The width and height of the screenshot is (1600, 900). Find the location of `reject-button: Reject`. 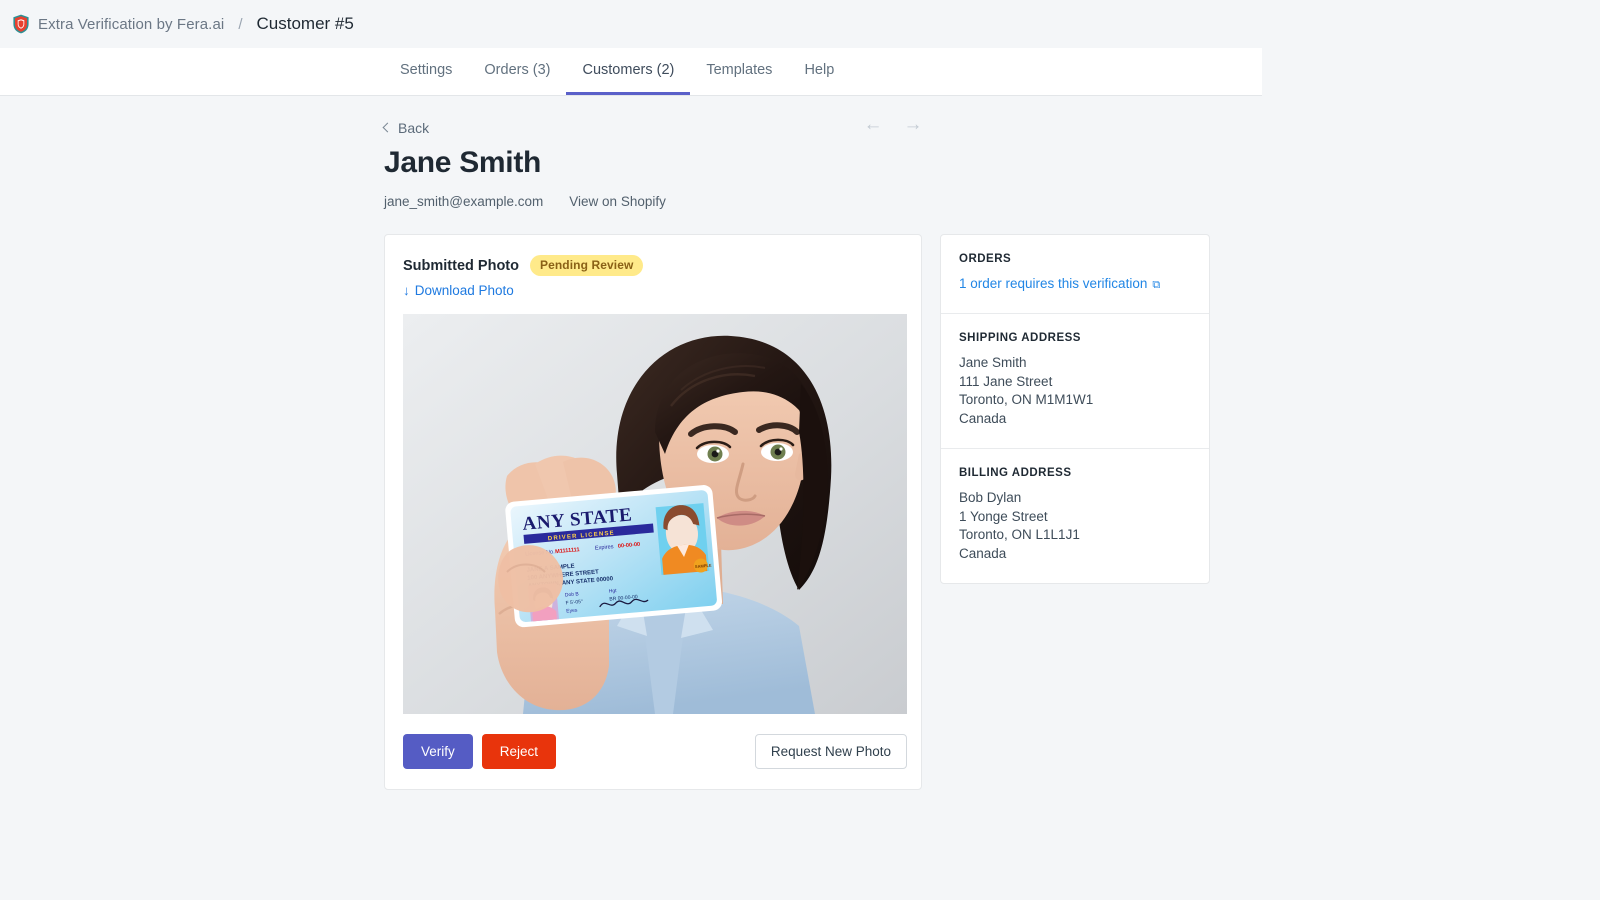

reject-button: Reject is located at coordinates (519, 751).